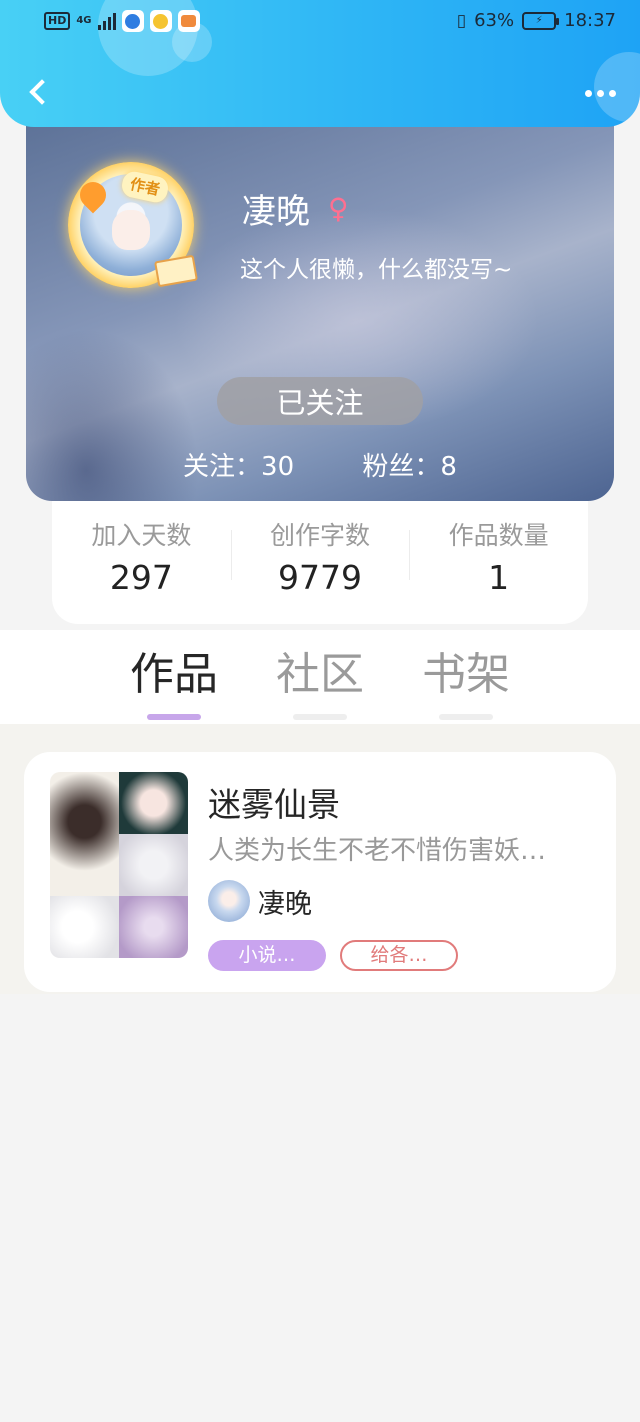 This screenshot has width=640, height=1422. What do you see at coordinates (176, 271) in the screenshot?
I see `book-icon` at bounding box center [176, 271].